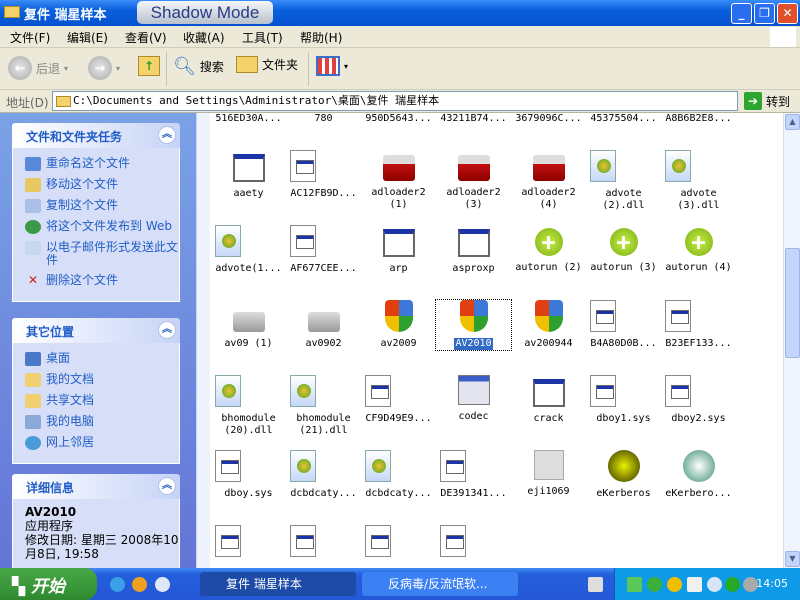 This screenshot has width=800, height=600. I want to click on menu-tools: 工具(T), so click(262, 37).